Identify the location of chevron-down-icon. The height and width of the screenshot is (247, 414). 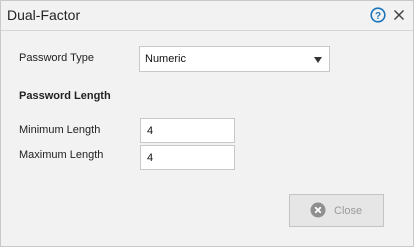
(318, 60).